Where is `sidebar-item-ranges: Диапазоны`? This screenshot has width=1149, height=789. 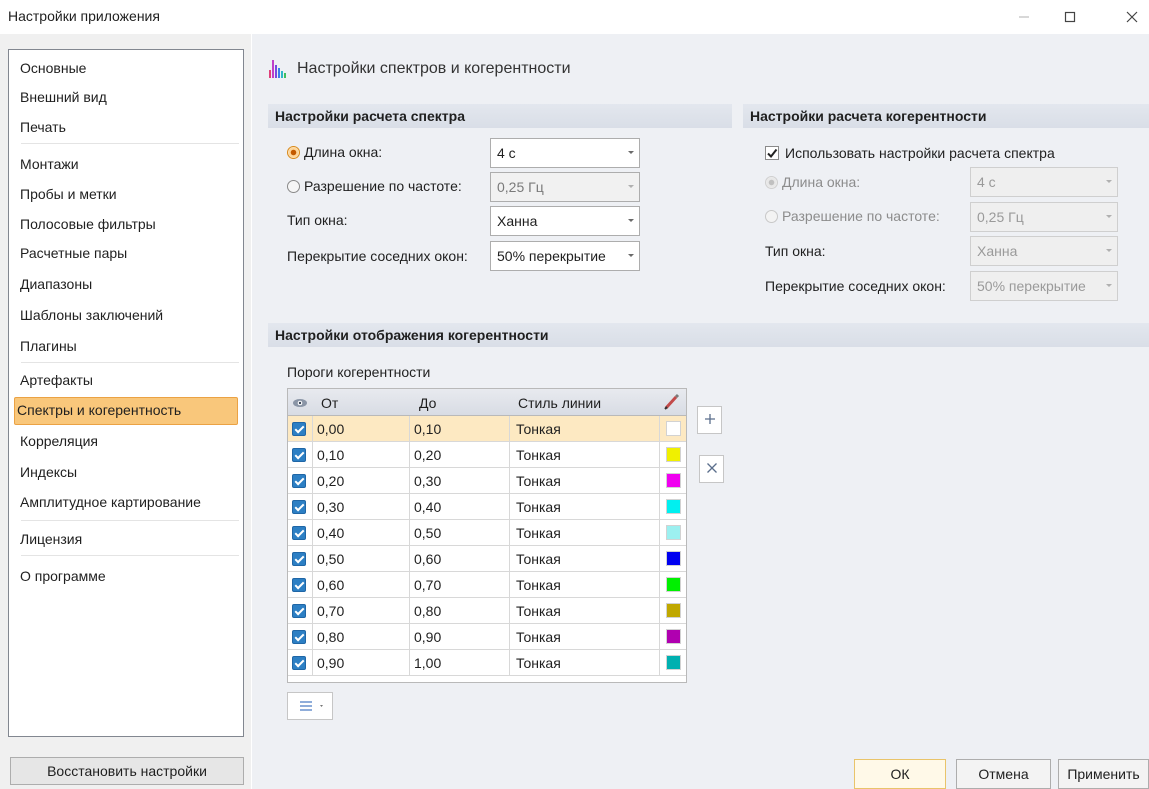 sidebar-item-ranges: Диапазоны is located at coordinates (56, 284).